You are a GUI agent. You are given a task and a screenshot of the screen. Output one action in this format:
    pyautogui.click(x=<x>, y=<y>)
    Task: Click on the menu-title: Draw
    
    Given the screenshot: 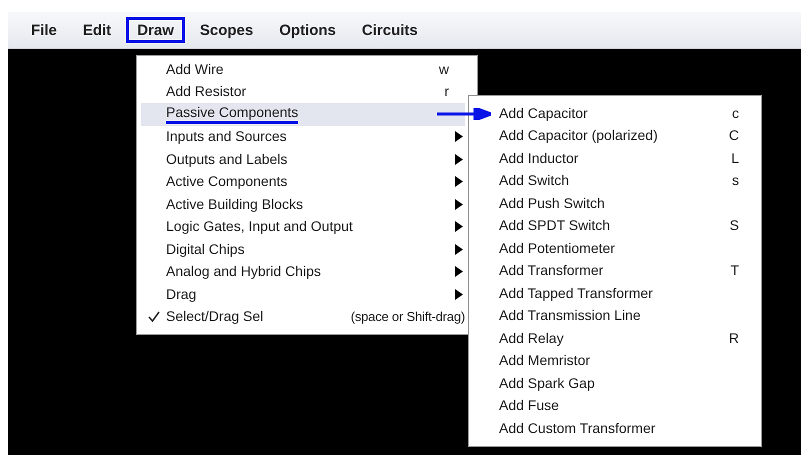 What is the action you would take?
    pyautogui.click(x=155, y=30)
    